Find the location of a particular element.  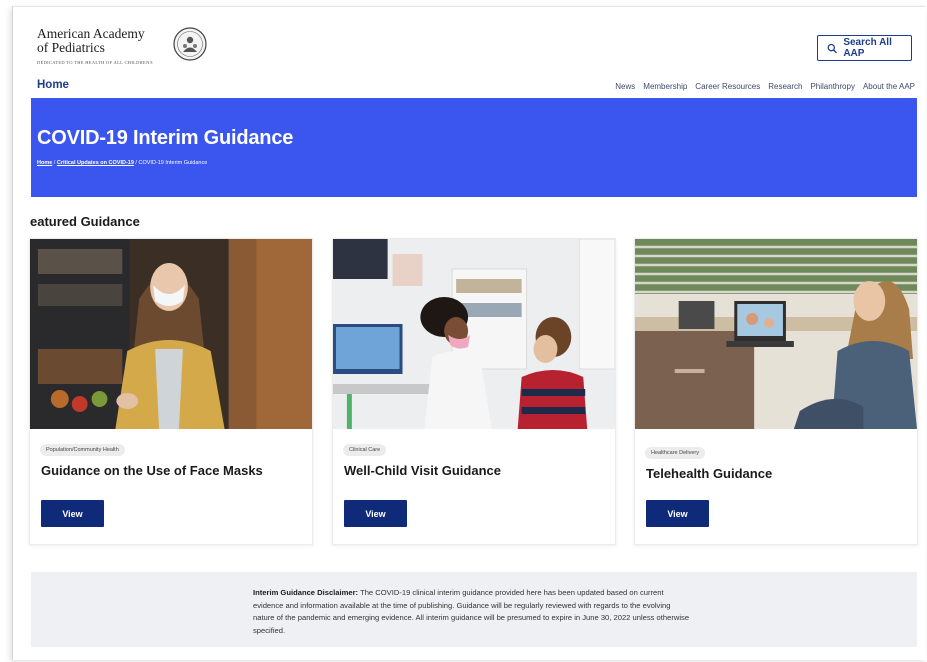

breadcrumb-critical-updates: Critical Updates on COVID-19 is located at coordinates (95, 163).